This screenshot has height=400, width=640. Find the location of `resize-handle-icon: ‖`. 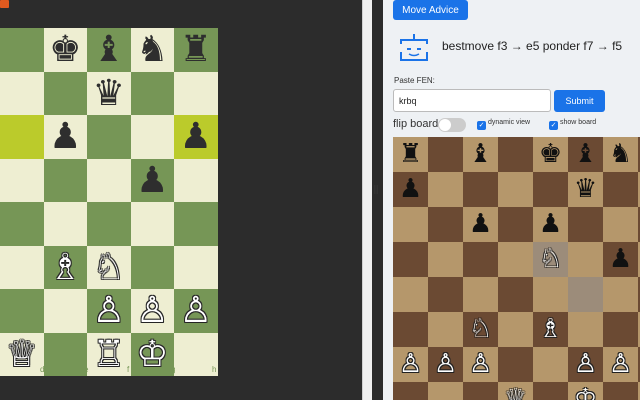

resize-handle-icon: ‖ is located at coordinates (376, 190).